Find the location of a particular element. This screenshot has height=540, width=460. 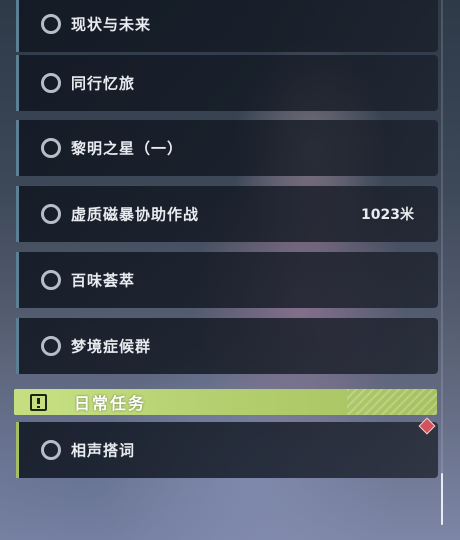

quest-row-3: 虚质磁暴协助作战 1023米 is located at coordinates (227, 214).